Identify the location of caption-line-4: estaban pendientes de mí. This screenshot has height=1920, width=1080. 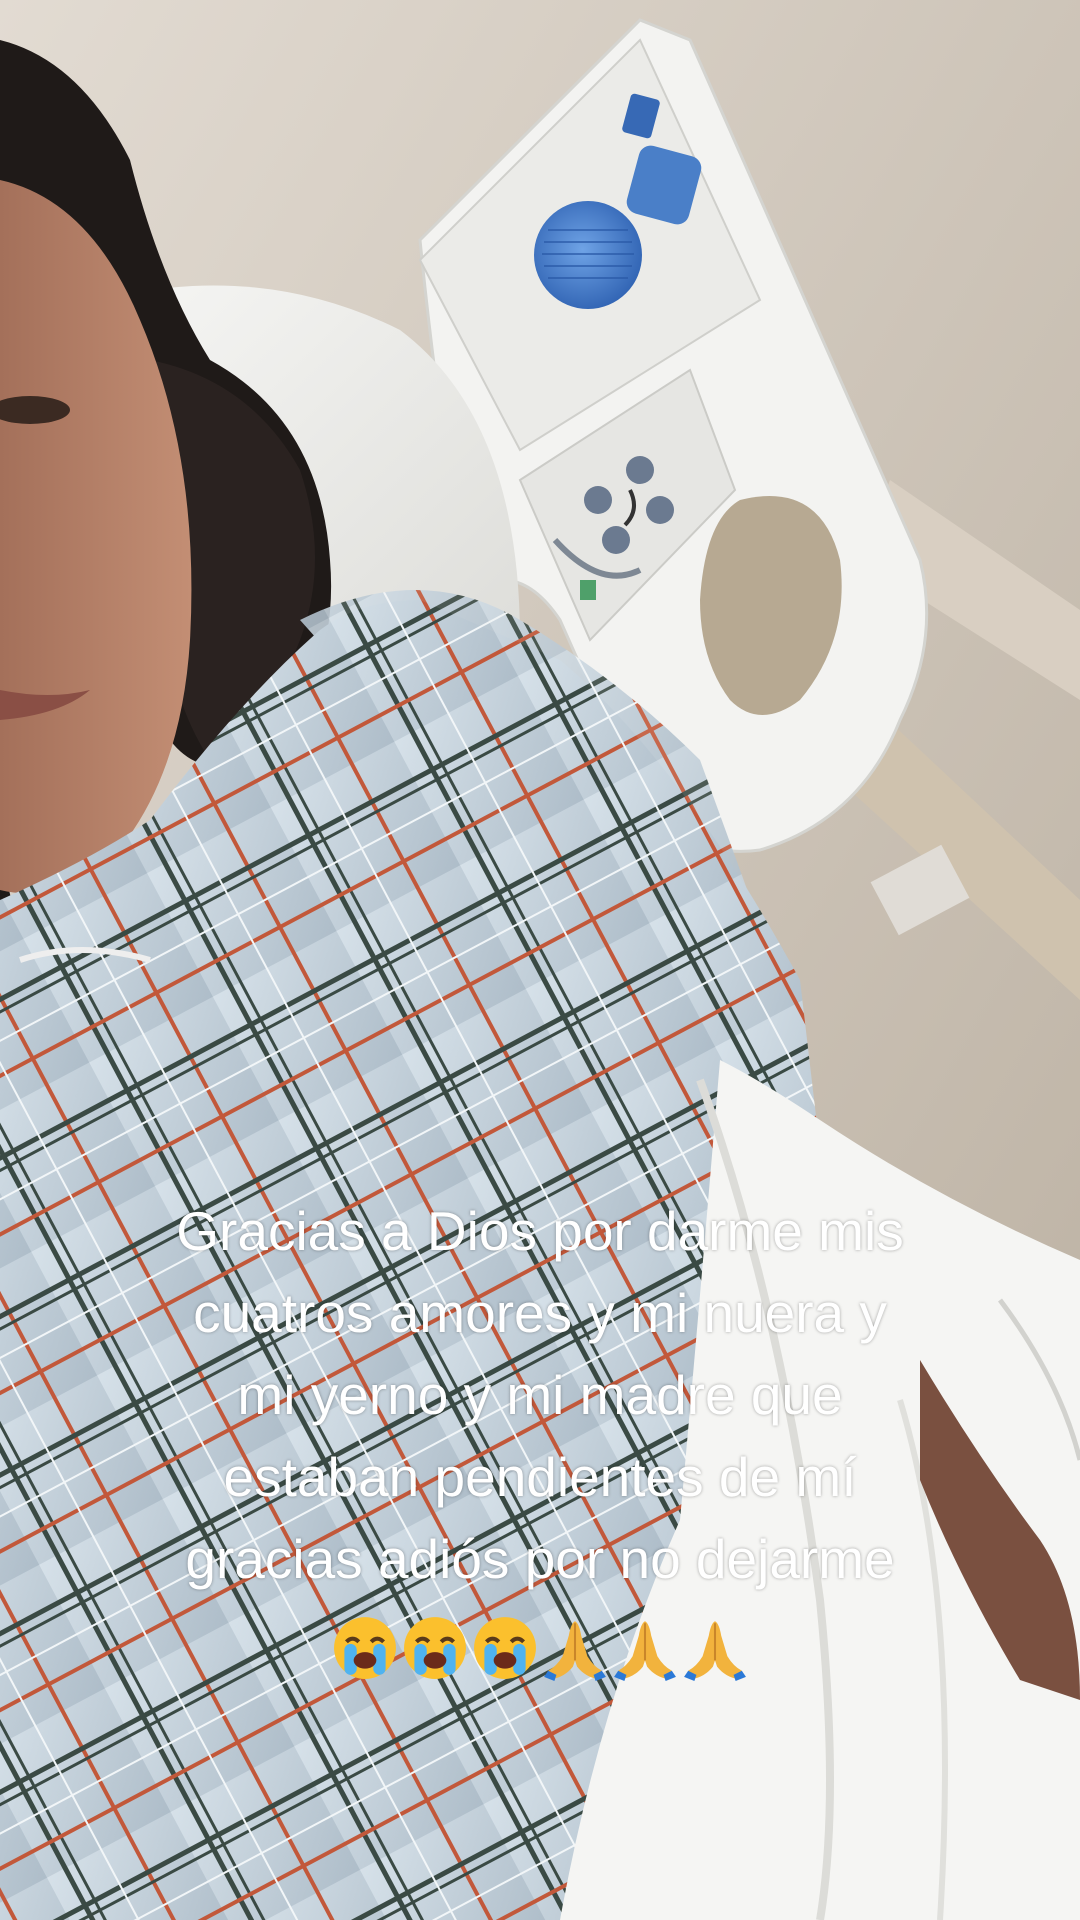
(540, 1477).